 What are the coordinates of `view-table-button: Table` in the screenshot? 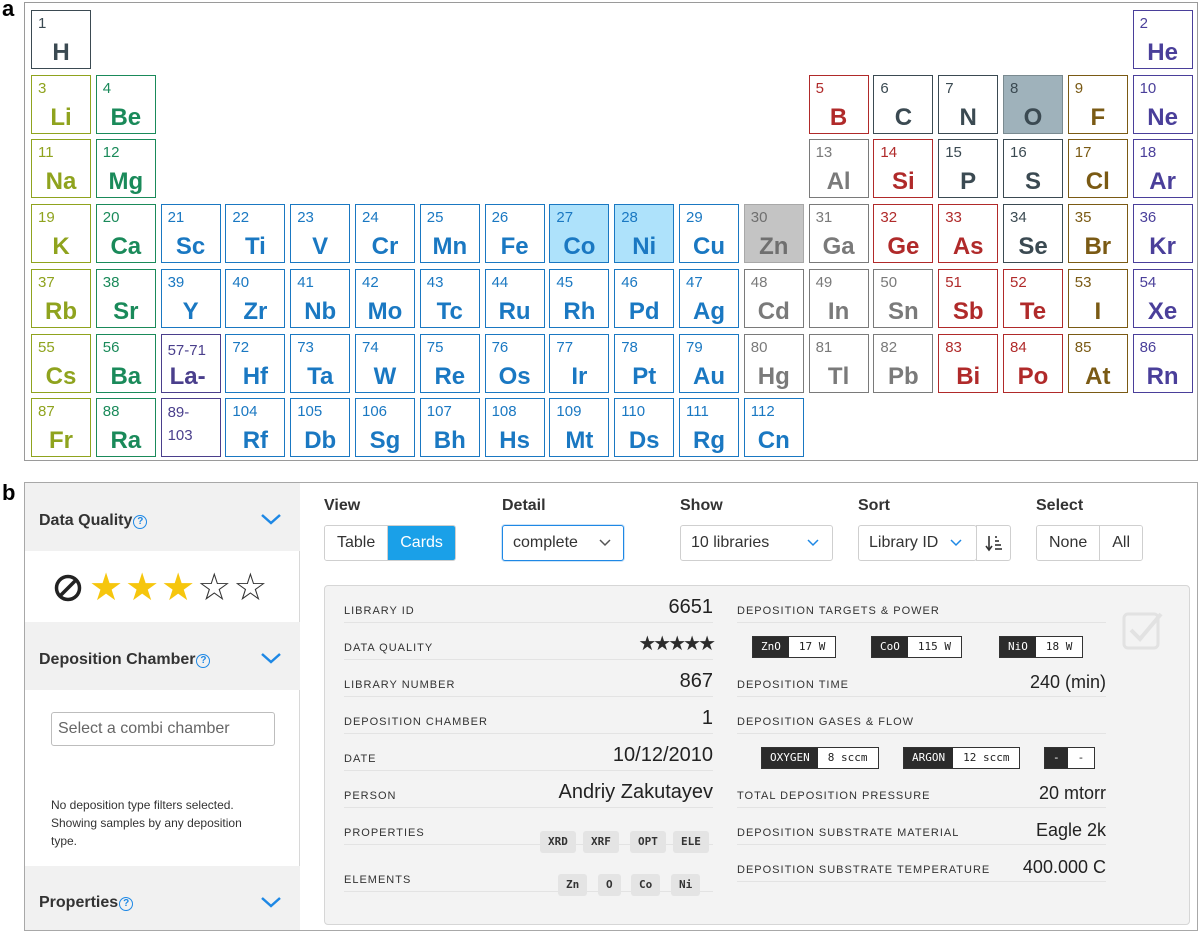 It's located at (356, 543).